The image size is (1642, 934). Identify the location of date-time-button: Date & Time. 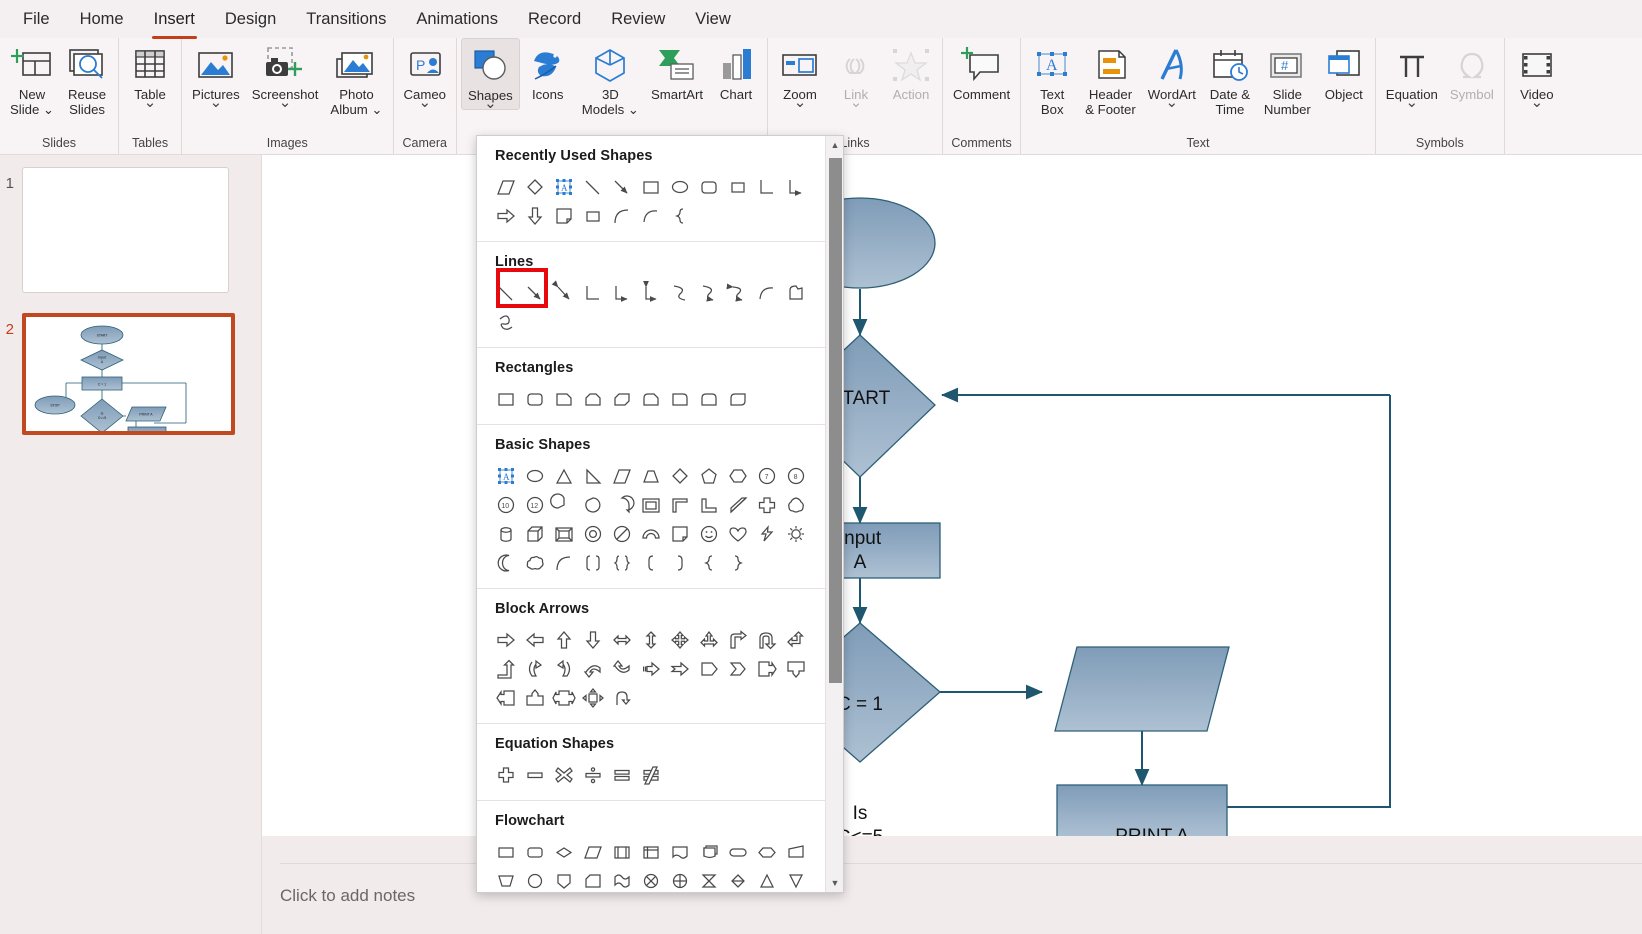
(1230, 77).